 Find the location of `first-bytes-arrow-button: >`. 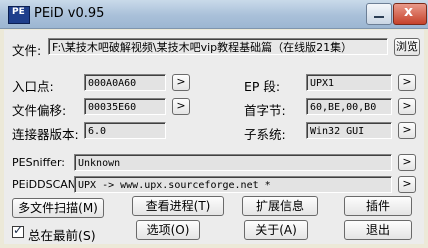

first-bytes-arrow-button: > is located at coordinates (407, 106).